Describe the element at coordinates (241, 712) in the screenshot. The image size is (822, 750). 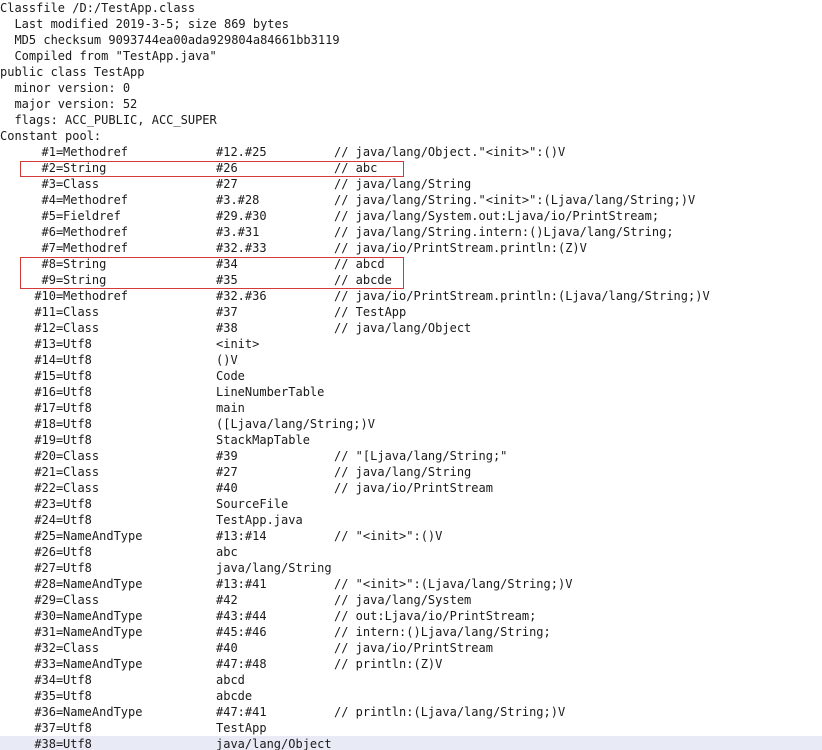
I see `entry-reference: #47:#41` at that location.